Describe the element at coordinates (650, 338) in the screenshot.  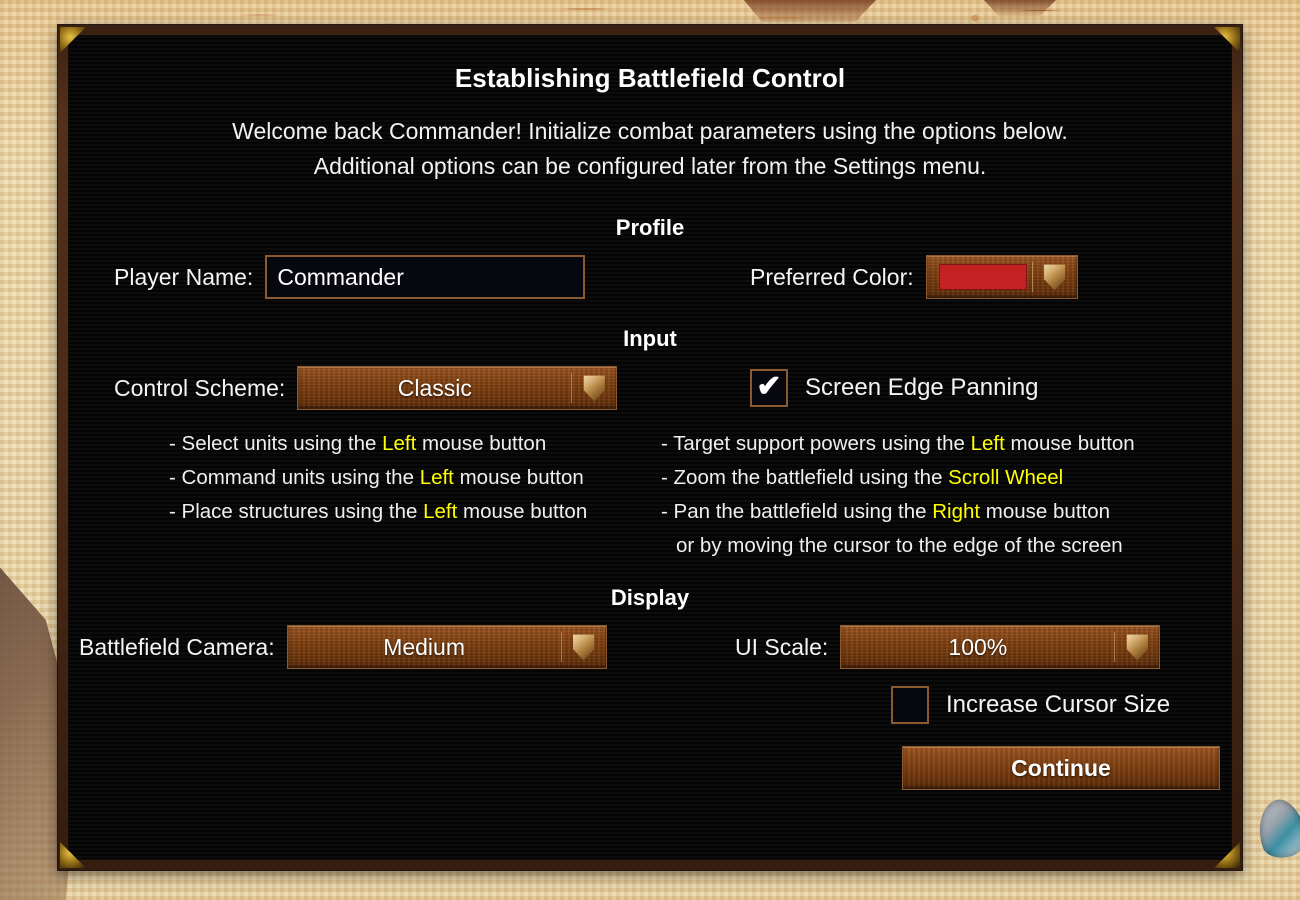
I see `section-header-input: Input` at that location.